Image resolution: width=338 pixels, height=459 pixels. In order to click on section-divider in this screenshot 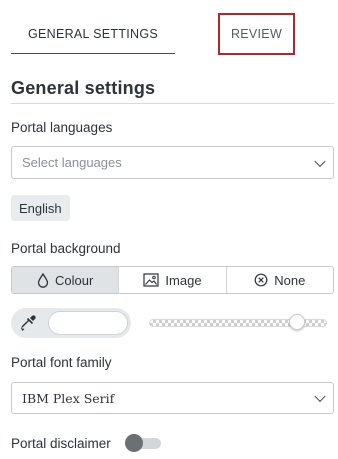, I will do `click(172, 103)`.